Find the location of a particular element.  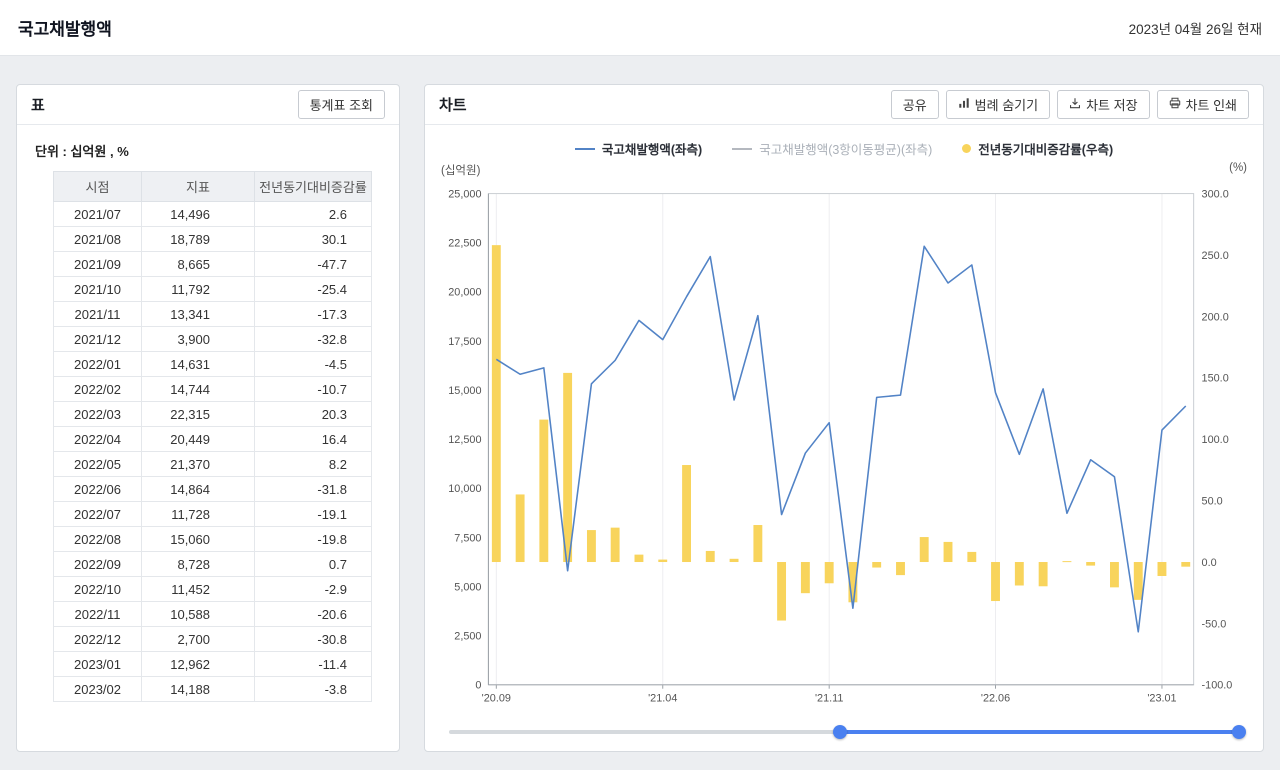

table-cell-yoy: 2.6 is located at coordinates (313, 214).